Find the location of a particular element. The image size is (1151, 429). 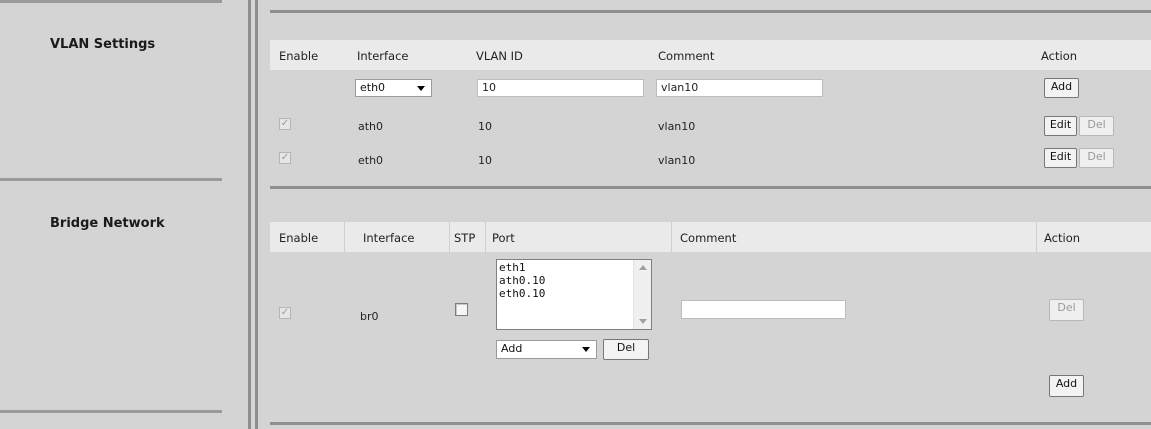

port-list-item: eth0.10 is located at coordinates (574, 293).